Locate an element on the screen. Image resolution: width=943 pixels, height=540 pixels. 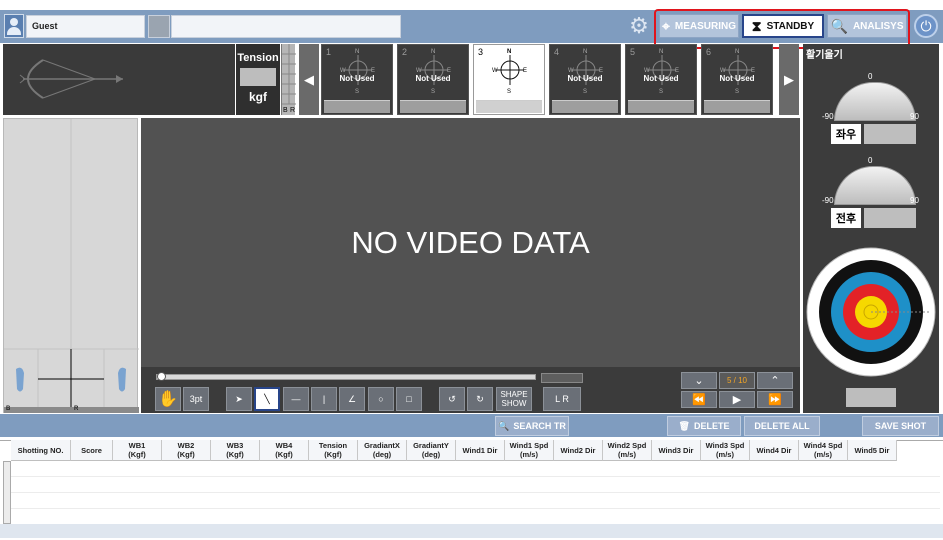
gauge1-zero: 0 is located at coordinates (870, 76).